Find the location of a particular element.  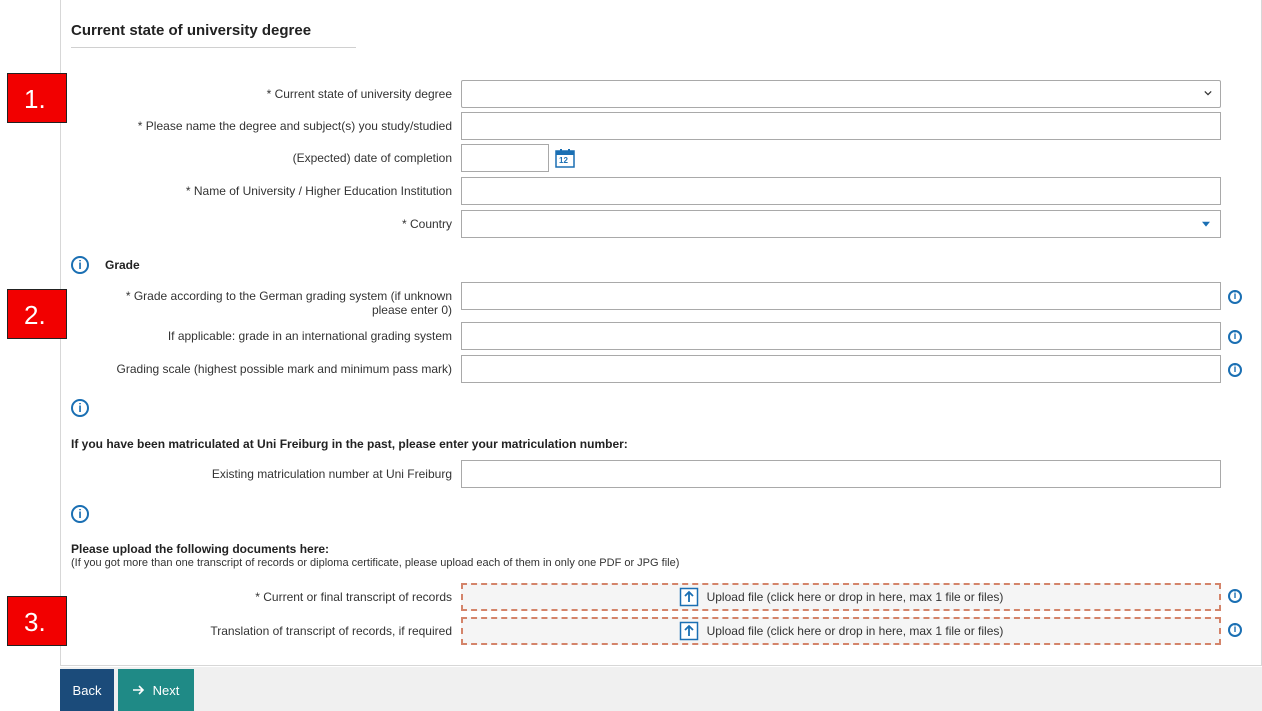

grade-heading: Grade is located at coordinates (122, 265).